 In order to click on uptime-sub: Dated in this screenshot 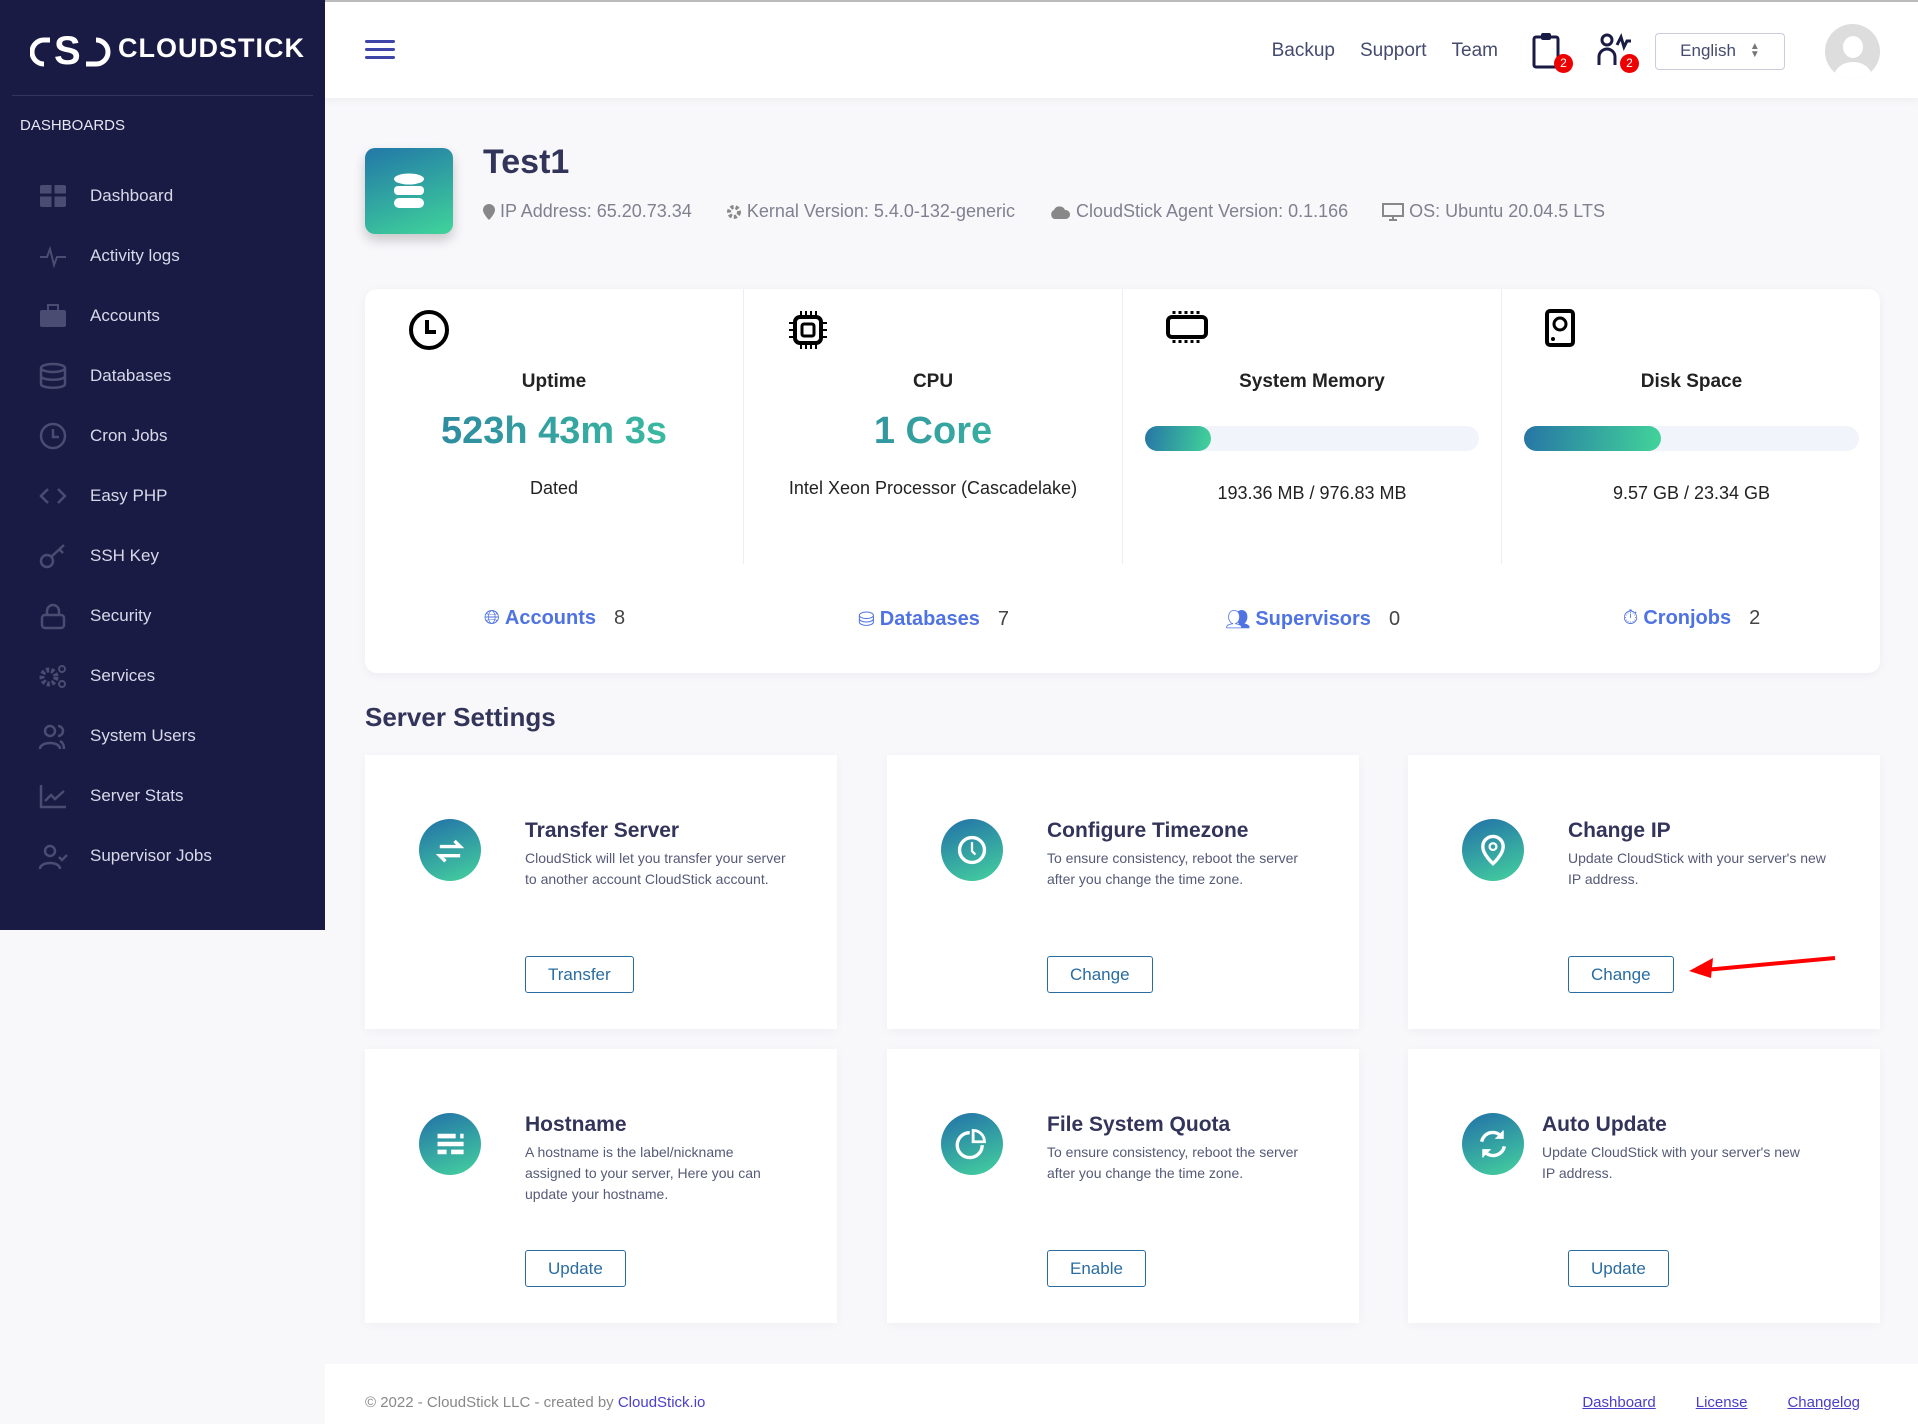, I will do `click(554, 488)`.